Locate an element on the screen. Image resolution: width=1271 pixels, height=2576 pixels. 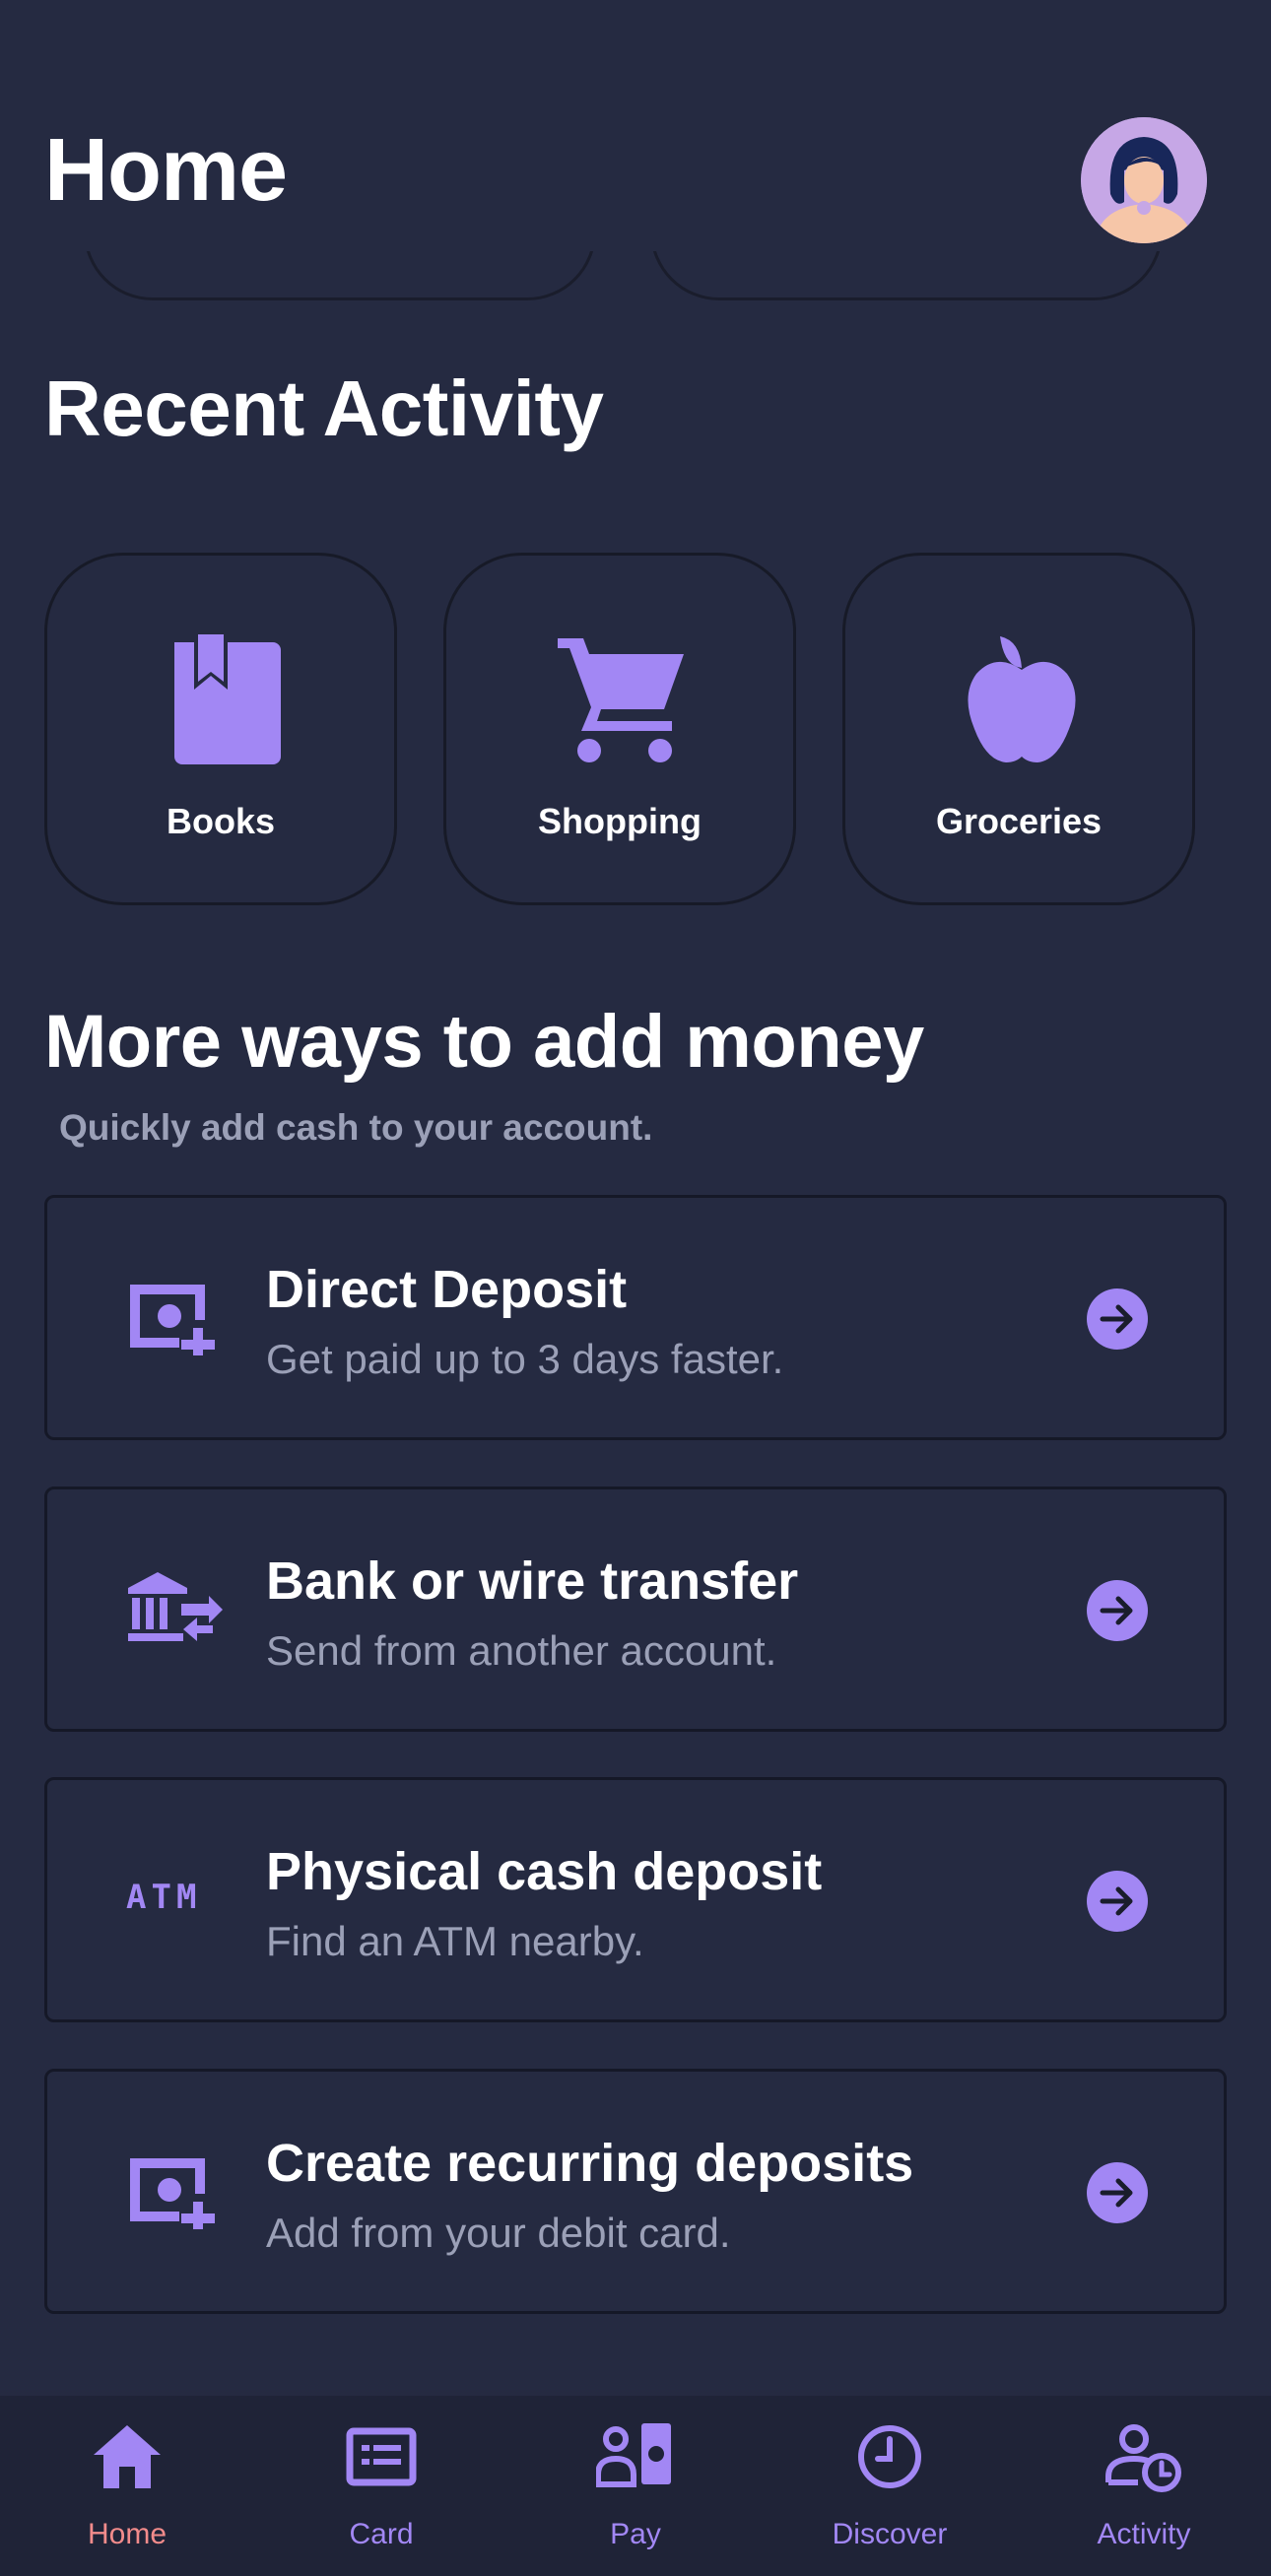
card-icon is located at coordinates (381, 2456).